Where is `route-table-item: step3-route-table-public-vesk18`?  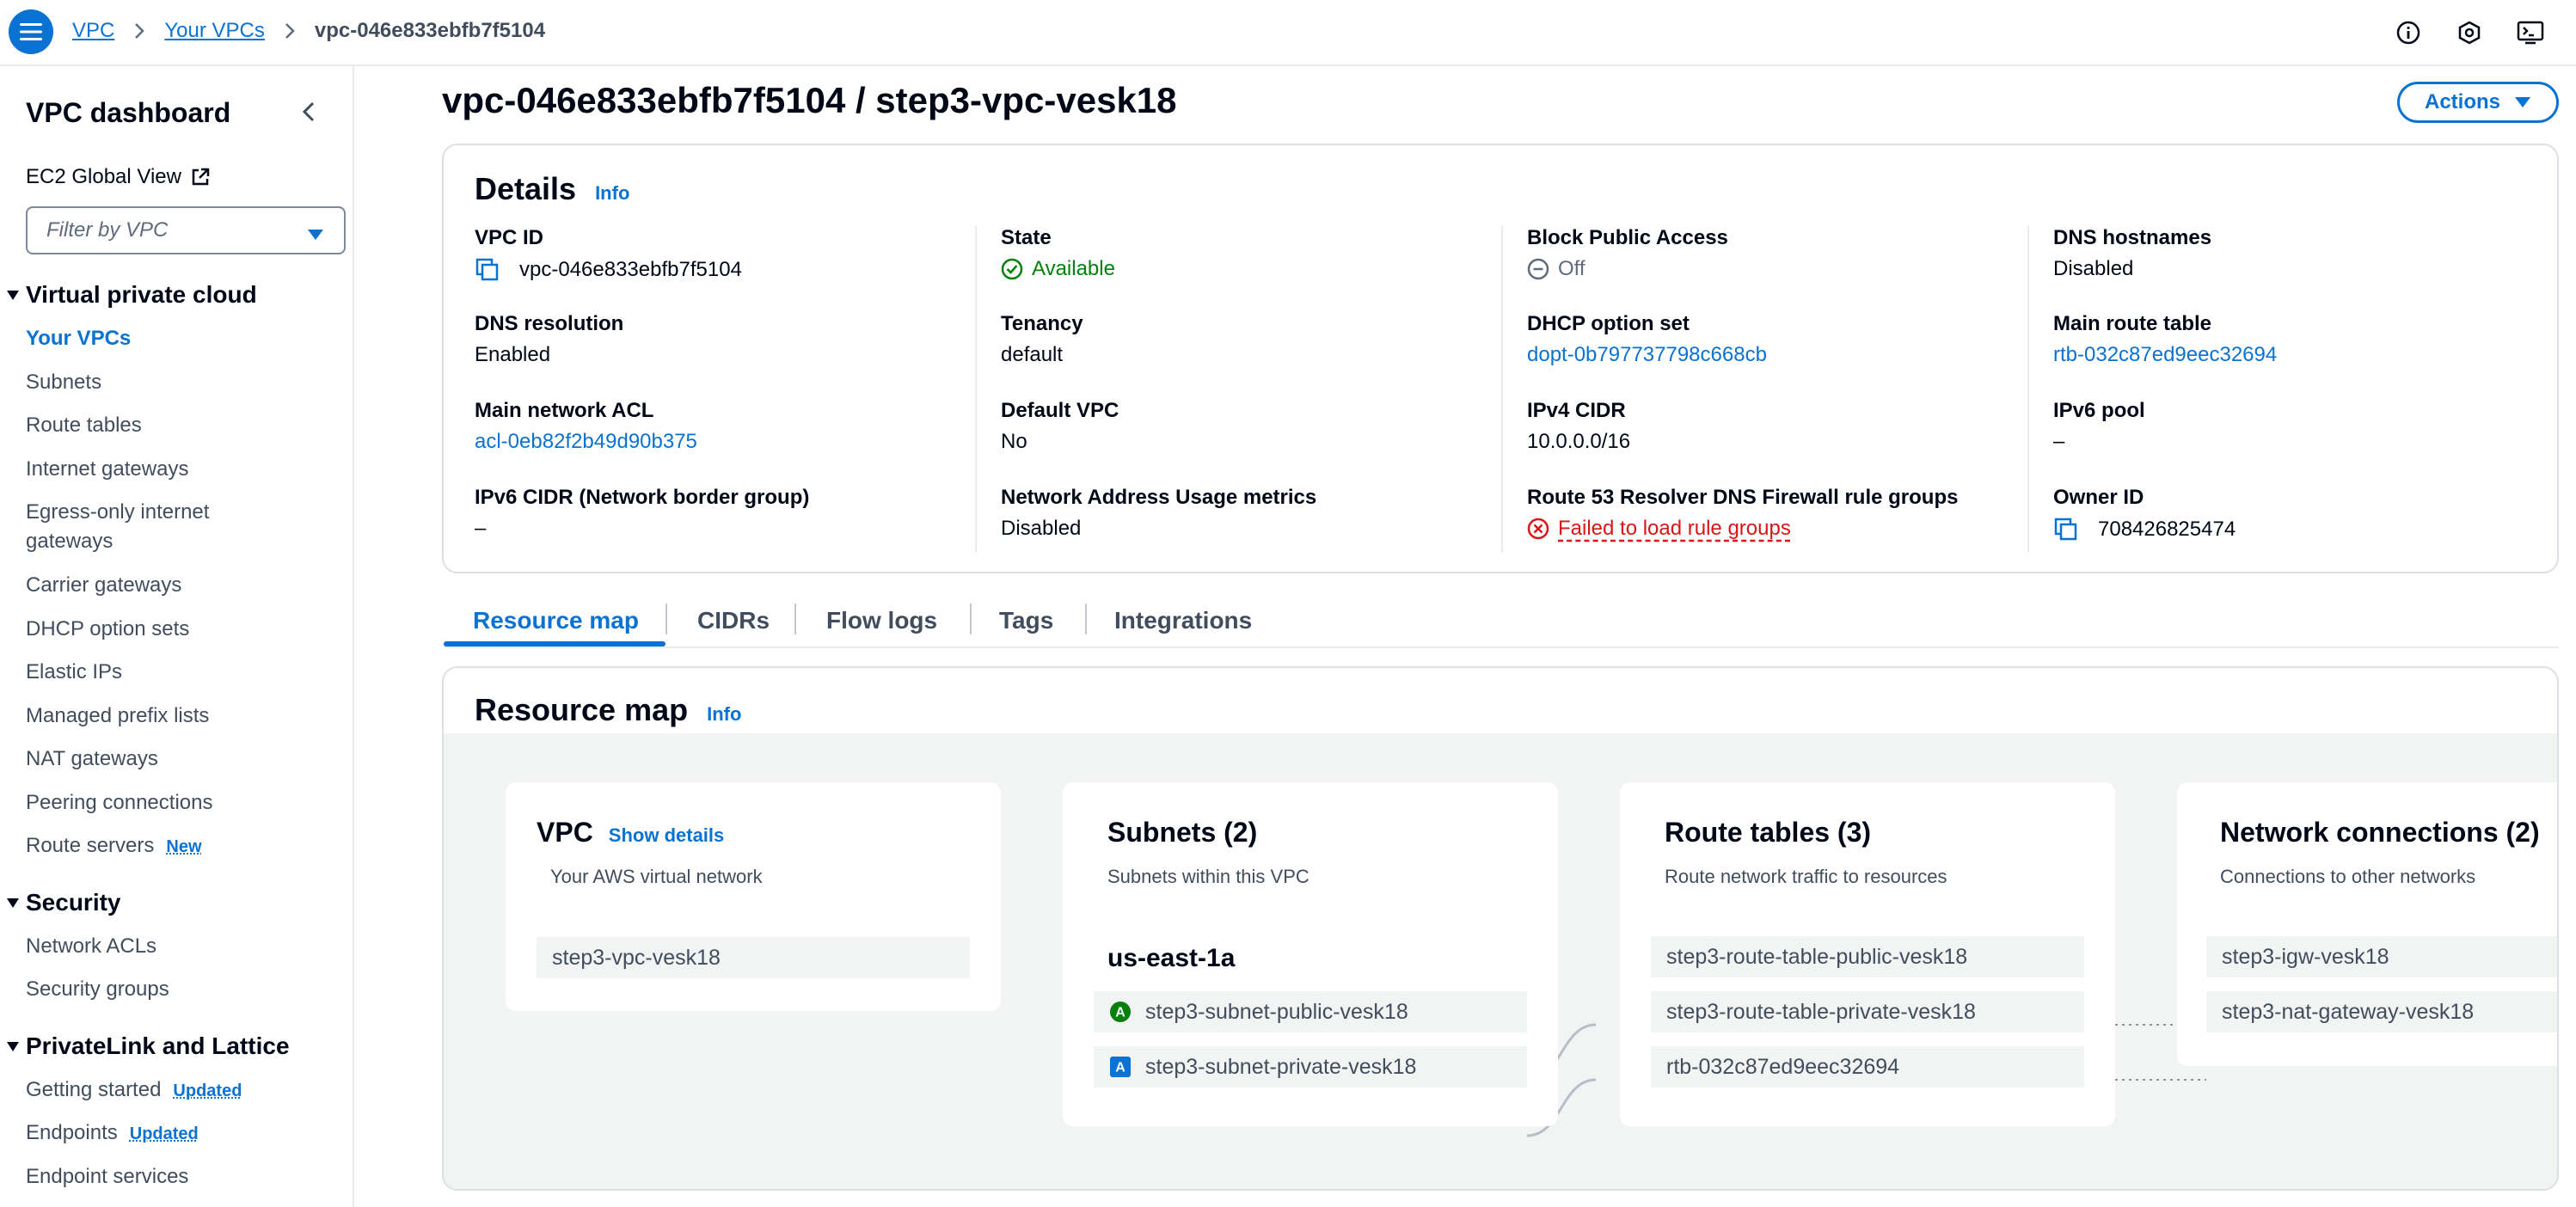
route-table-item: step3-route-table-public-vesk18 is located at coordinates (1867, 956).